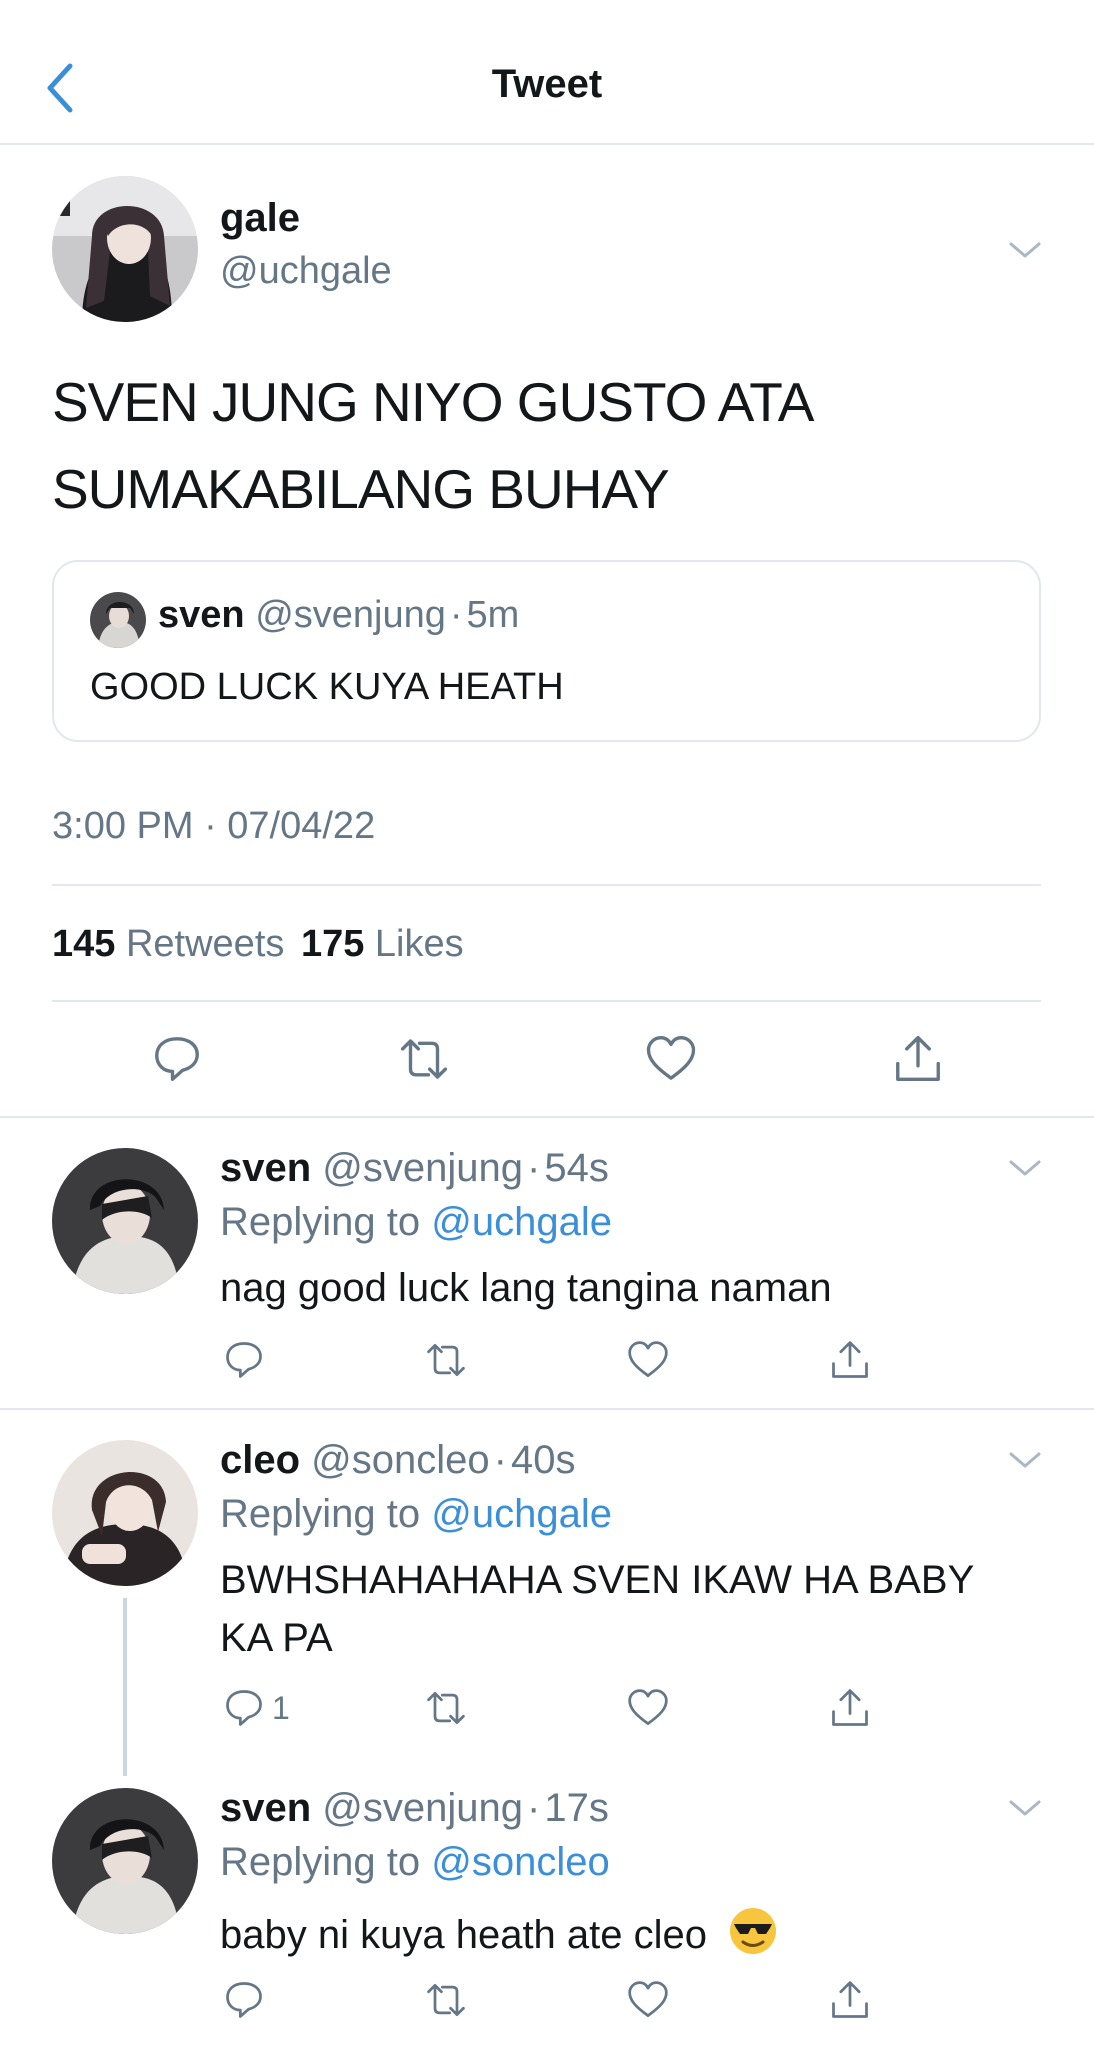  Describe the element at coordinates (547, 144) in the screenshot. I see `header-divider` at that location.